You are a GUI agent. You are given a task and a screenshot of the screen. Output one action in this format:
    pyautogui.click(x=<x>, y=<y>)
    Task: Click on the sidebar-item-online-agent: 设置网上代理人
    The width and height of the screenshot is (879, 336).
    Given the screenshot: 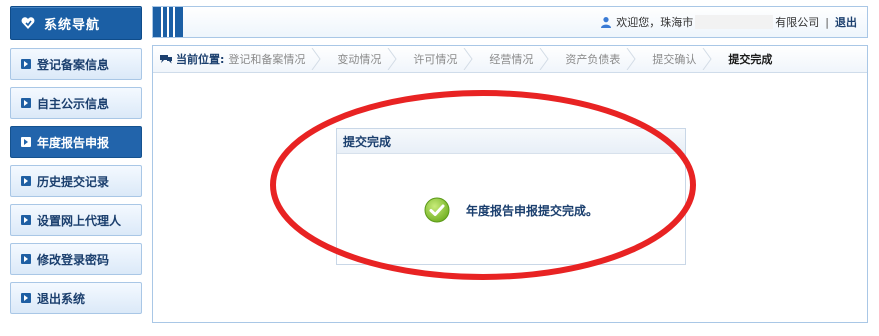 What is the action you would take?
    pyautogui.click(x=76, y=220)
    